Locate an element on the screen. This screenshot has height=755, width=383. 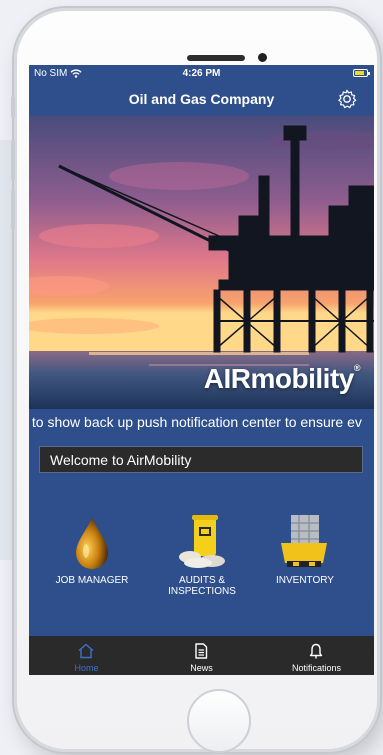
app-title: Oil and Gas Company is located at coordinates (201, 99).